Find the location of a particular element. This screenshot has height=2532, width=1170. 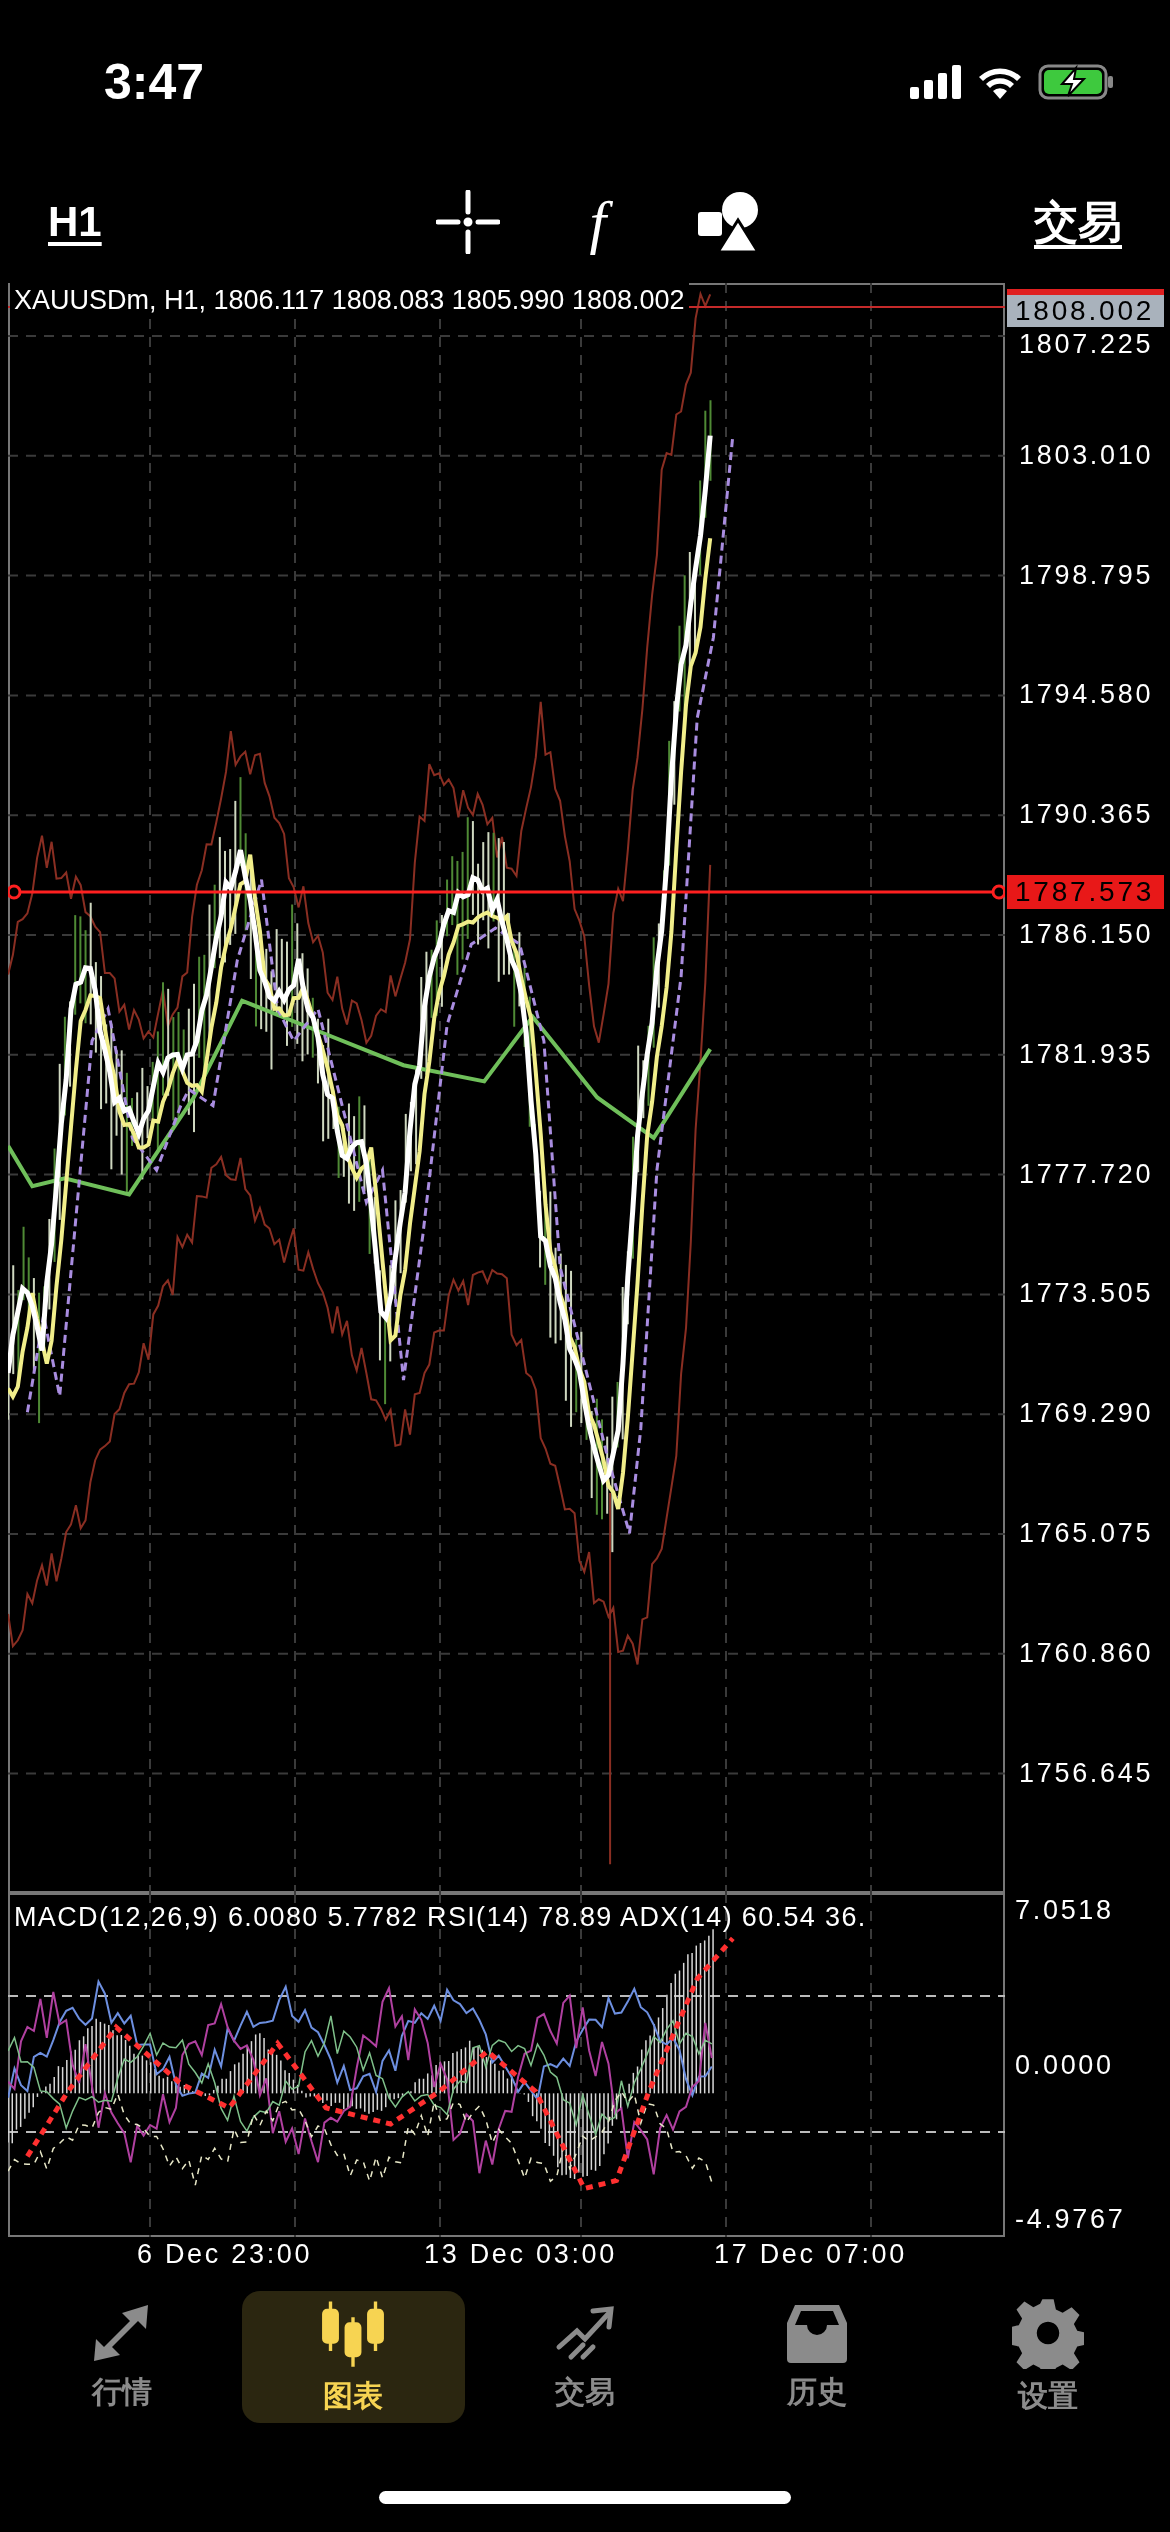

horizontal-level-line is located at coordinates (506, 892).